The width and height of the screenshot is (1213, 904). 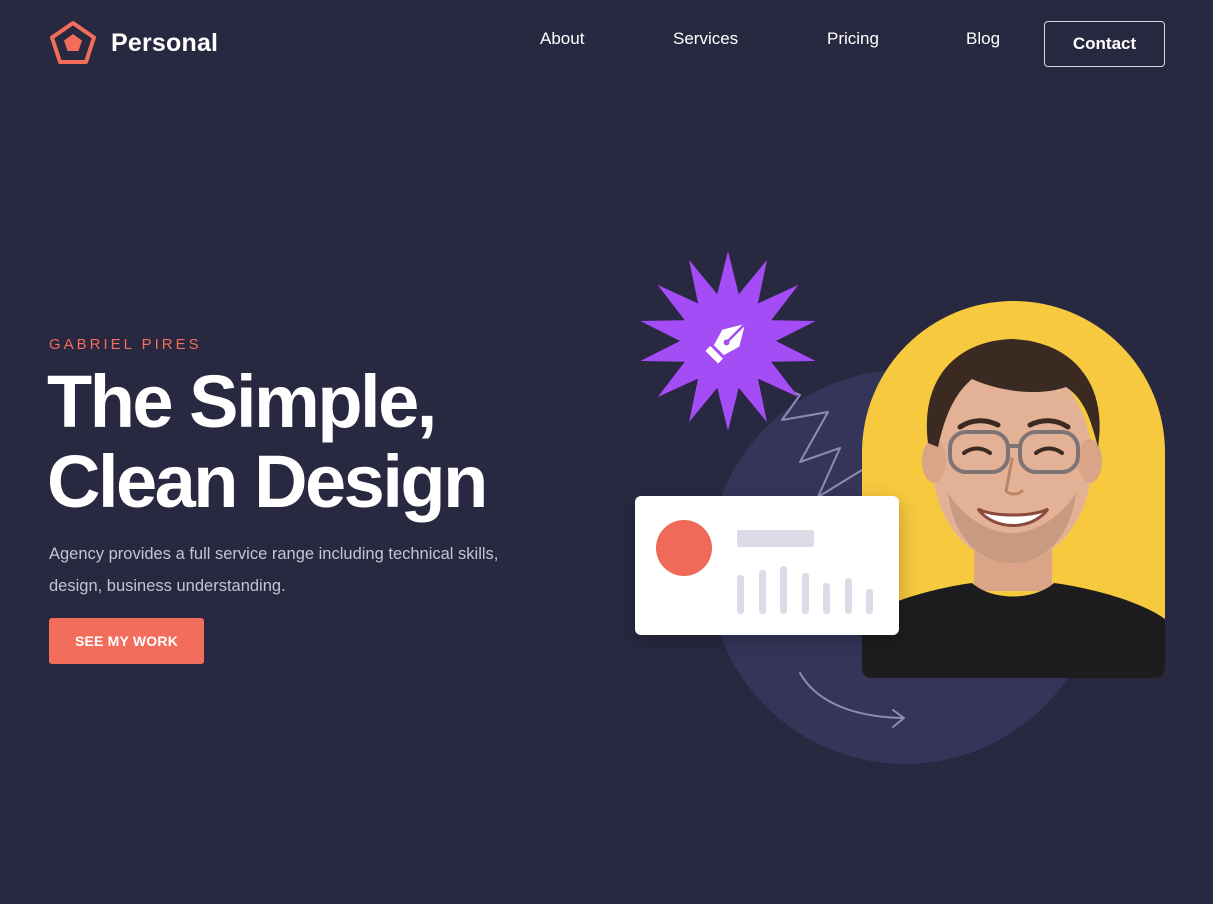 I want to click on hero-eyebrow: GABRIEL PIRES, so click(x=125, y=344).